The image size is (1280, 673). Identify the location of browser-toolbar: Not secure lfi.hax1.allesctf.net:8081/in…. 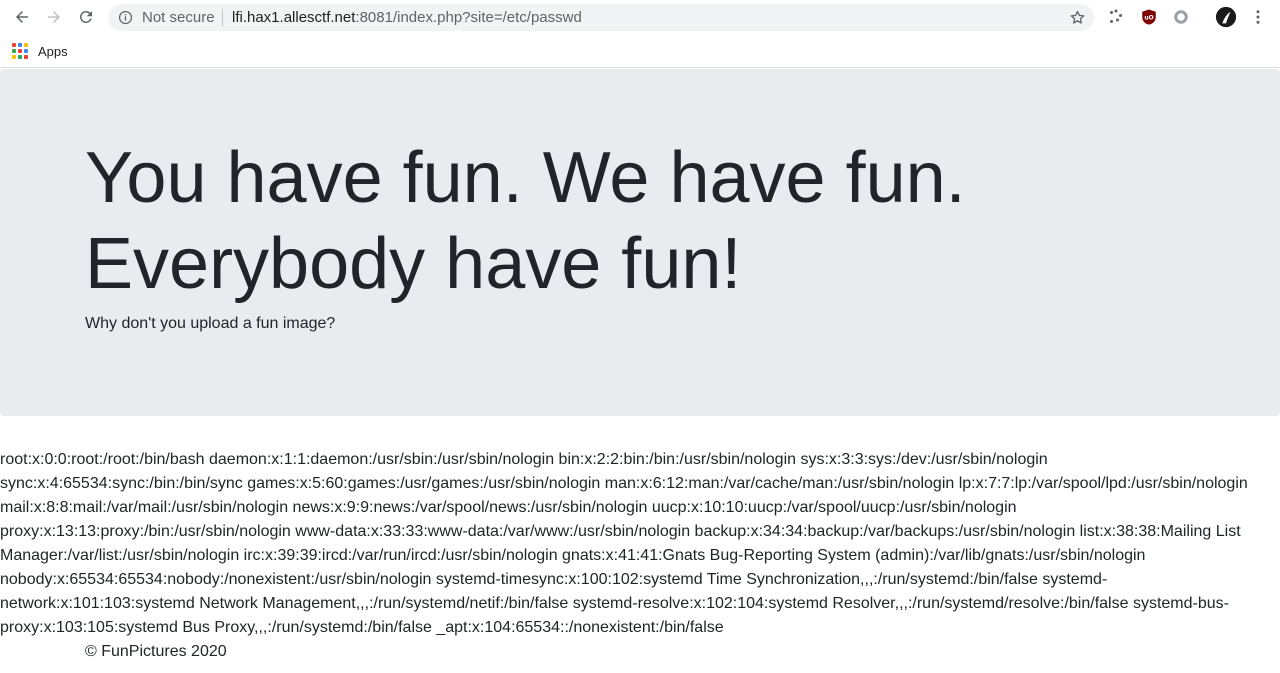
(640, 17).